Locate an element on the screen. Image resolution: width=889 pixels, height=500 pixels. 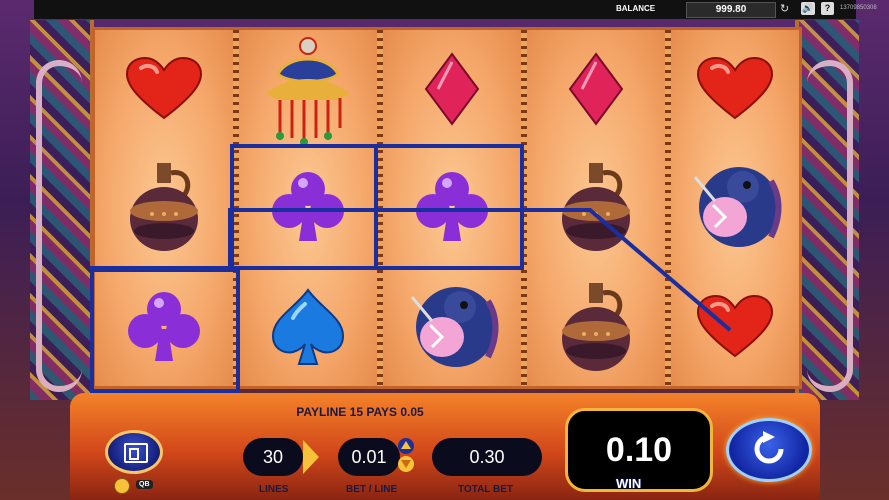
win-label: WIN is located at coordinates (629, 483).